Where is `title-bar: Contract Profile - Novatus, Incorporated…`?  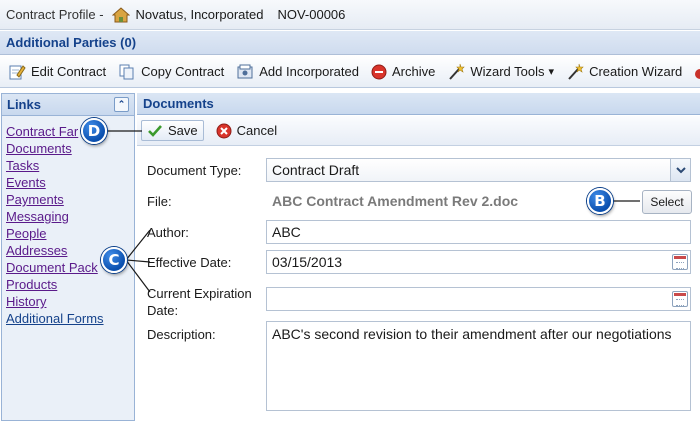
title-bar: Contract Profile - Novatus, Incorporated… is located at coordinates (350, 15).